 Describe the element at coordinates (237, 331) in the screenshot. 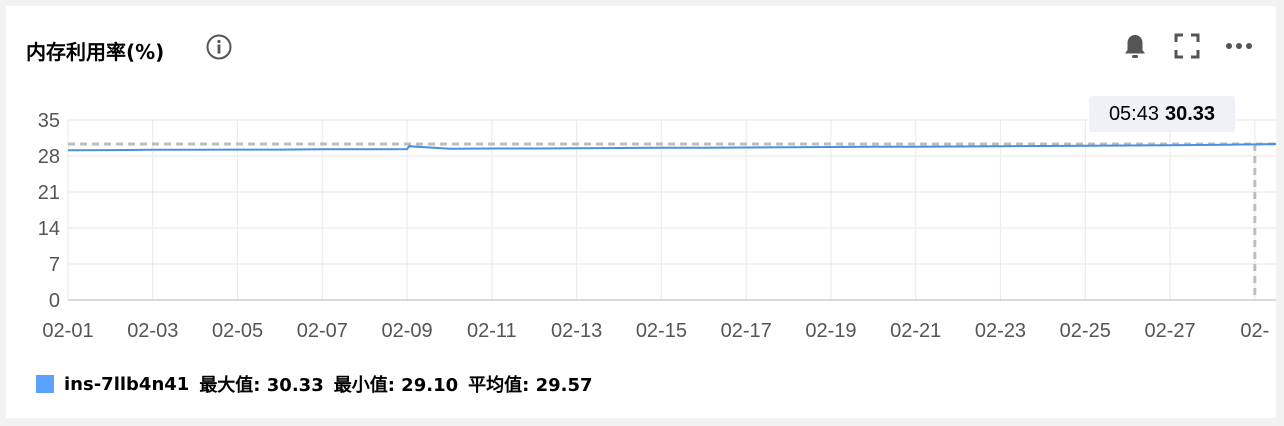

I see `x-tick-label: 02-05` at that location.